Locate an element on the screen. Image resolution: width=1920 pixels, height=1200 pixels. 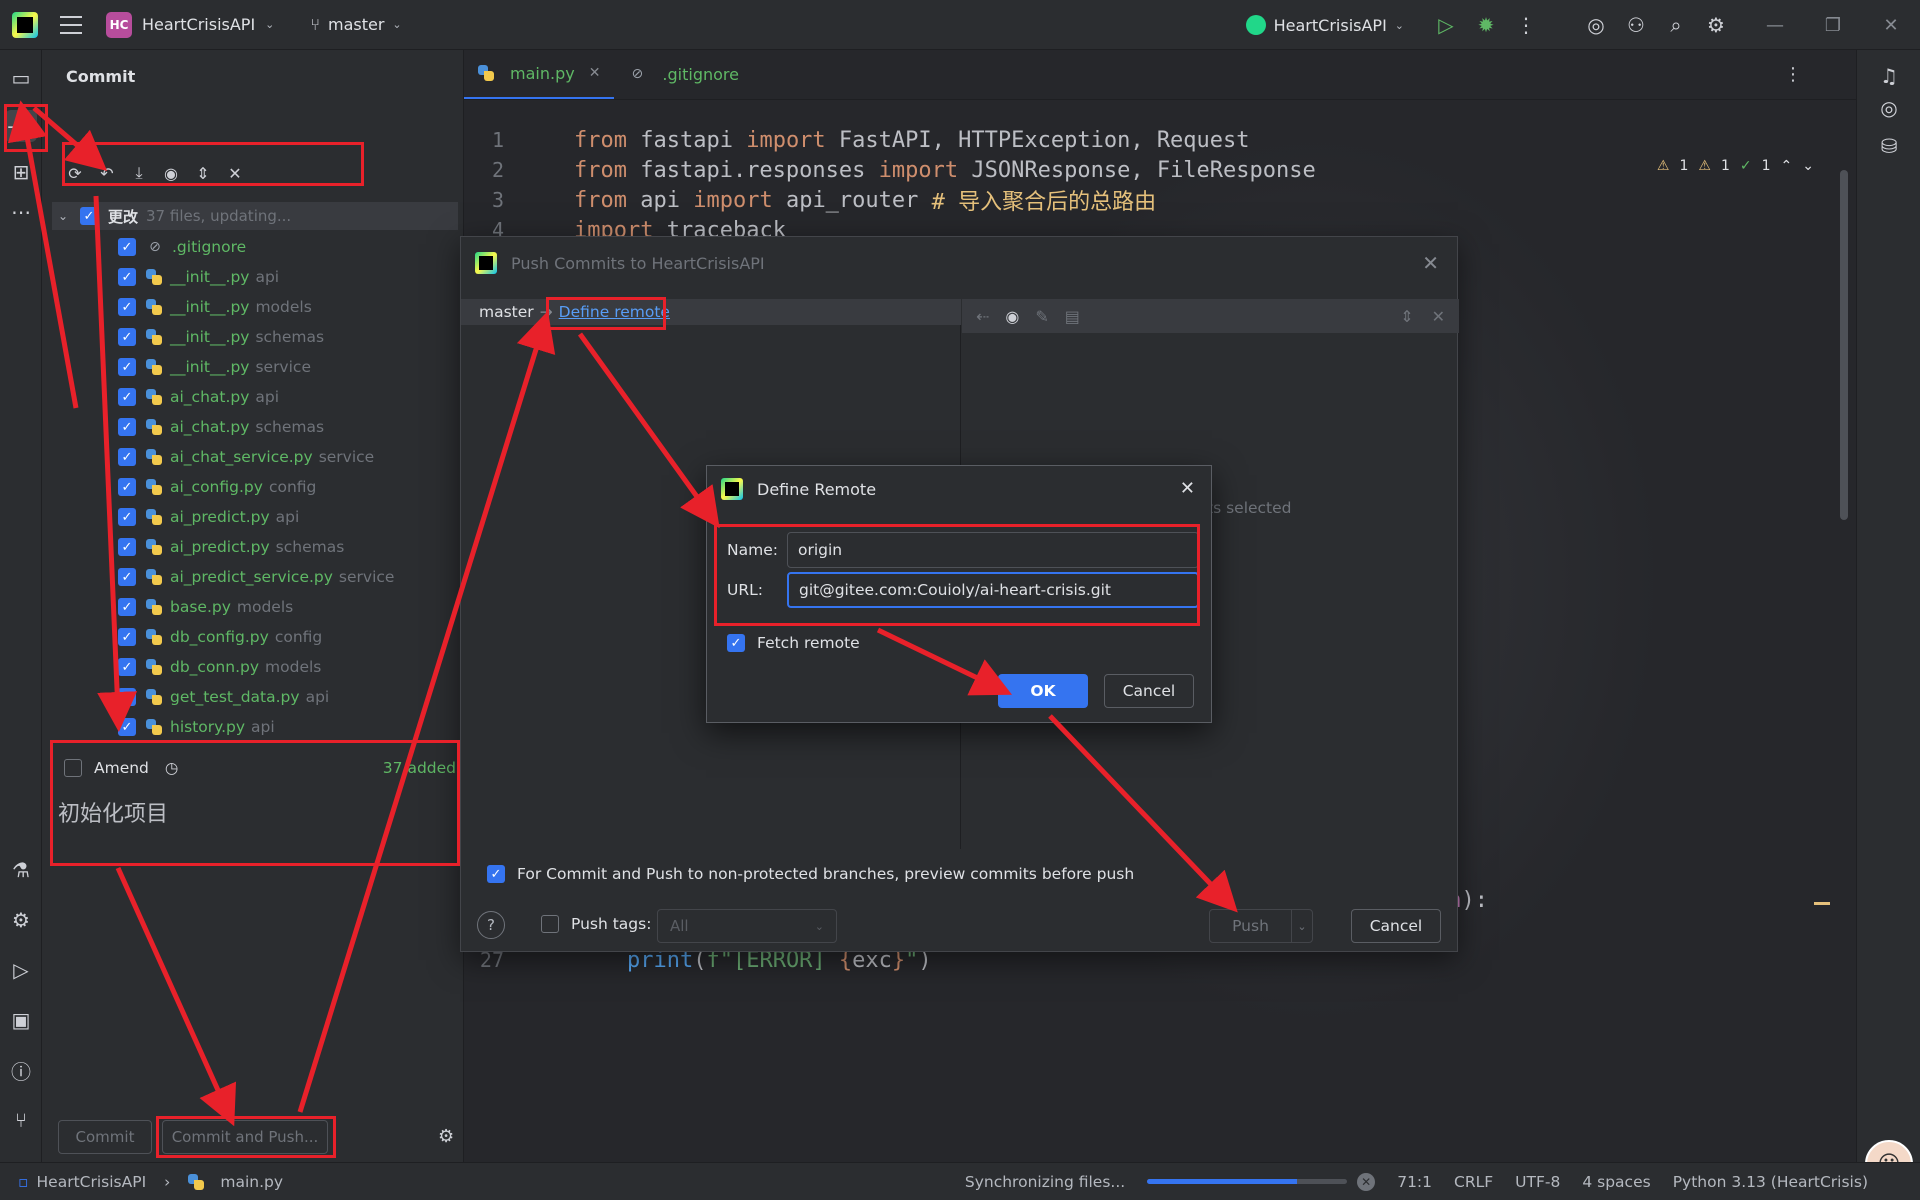
list-item: ✓ db_conn.py models is located at coordinates (256, 667).